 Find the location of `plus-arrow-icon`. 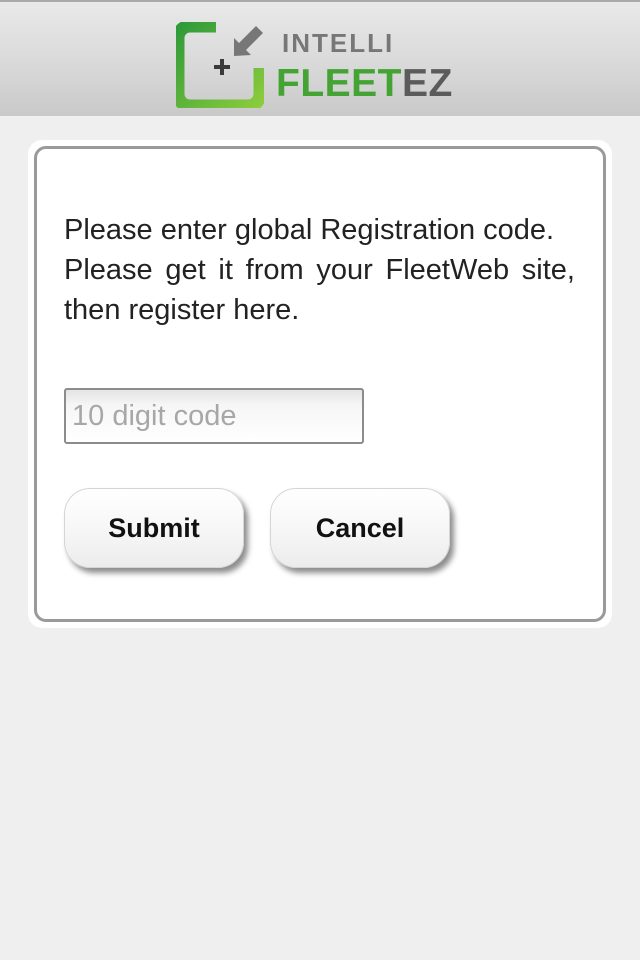

plus-arrow-icon is located at coordinates (220, 65).